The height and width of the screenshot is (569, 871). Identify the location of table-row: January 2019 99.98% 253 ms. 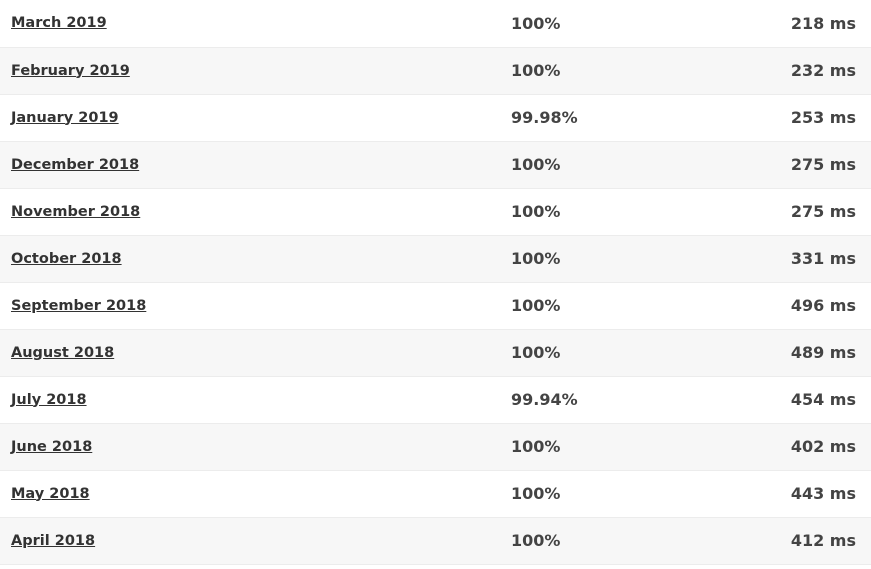
(435, 117).